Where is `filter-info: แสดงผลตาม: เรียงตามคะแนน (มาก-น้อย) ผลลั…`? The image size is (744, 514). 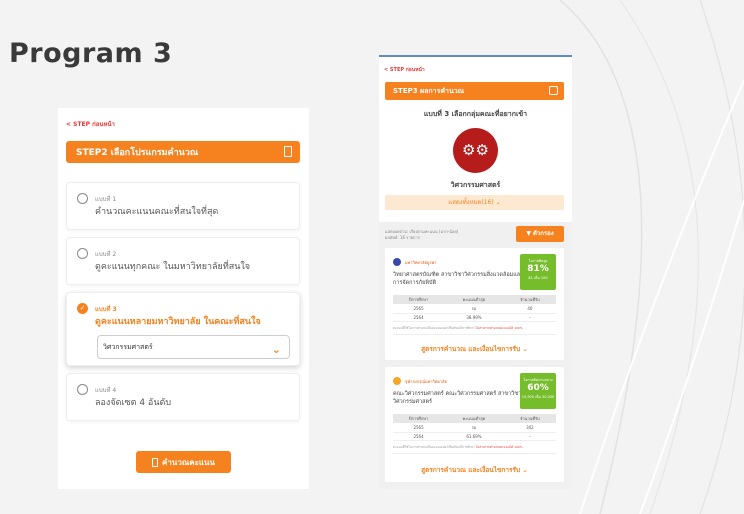 filter-info: แสดงผลตาม: เรียงตามคะแนน (มาก-น้อย) ผลลั… is located at coordinates (421, 235).